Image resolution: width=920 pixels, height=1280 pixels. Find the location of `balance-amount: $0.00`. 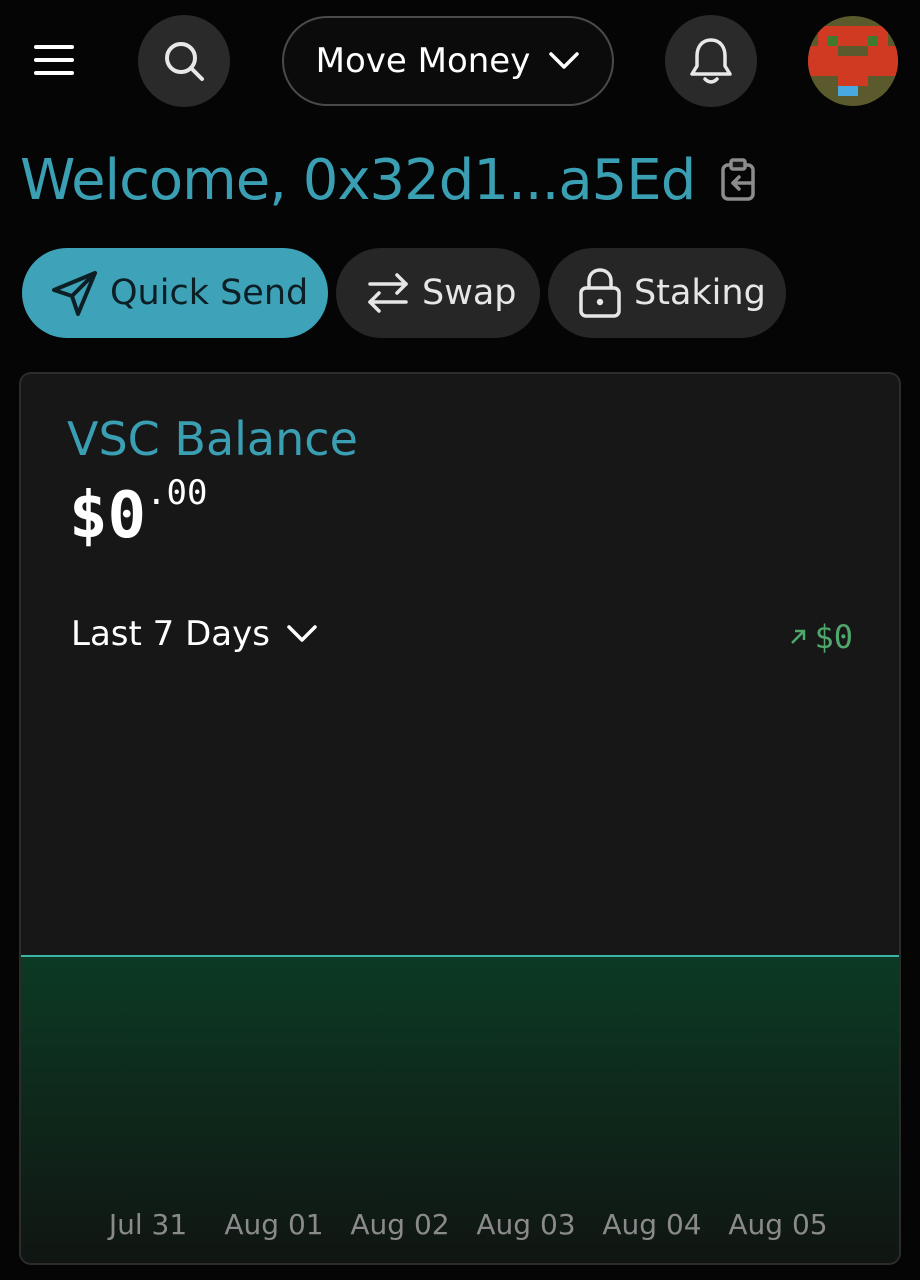

balance-amount: $0.00 is located at coordinates (138, 513).